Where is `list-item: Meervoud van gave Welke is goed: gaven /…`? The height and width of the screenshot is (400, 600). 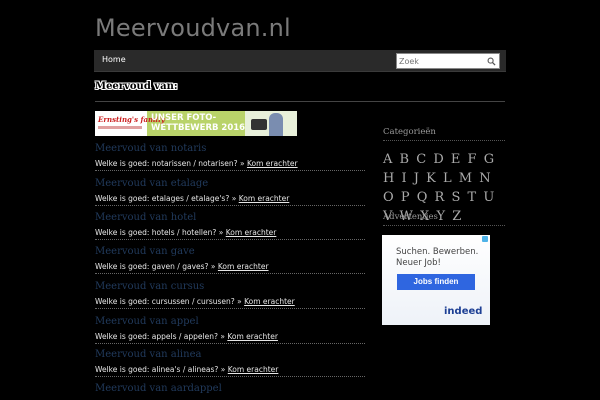
list-item: Meervoud van gave Welke is goed: gaven /… is located at coordinates (230, 260).